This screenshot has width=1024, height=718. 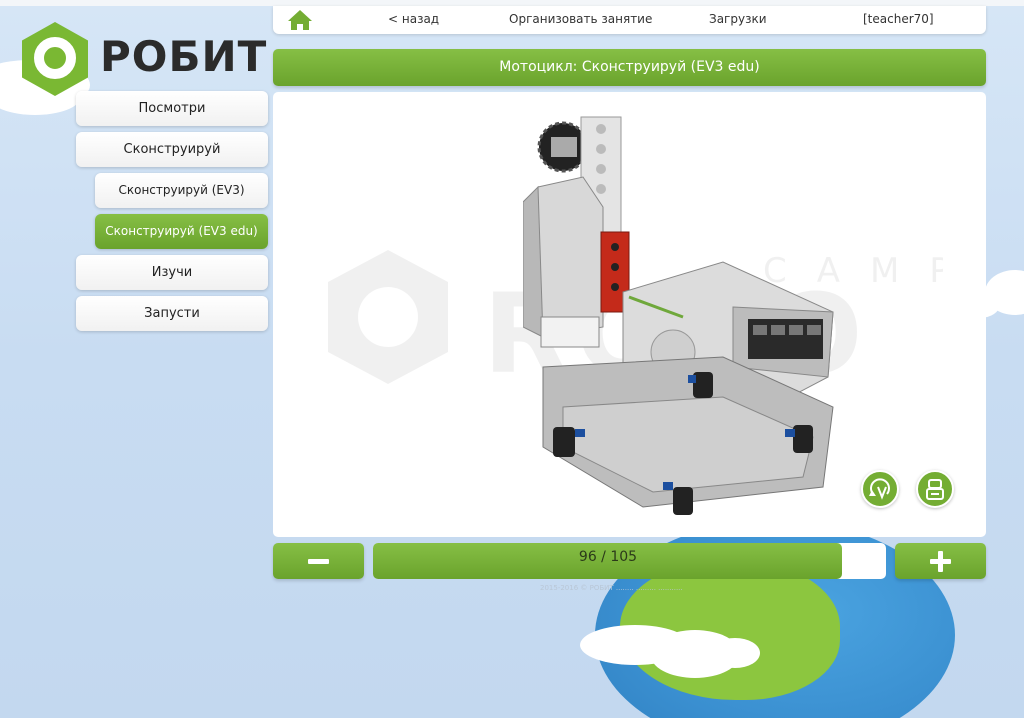 What do you see at coordinates (898, 19) in the screenshot?
I see `user-account-link: [teacher70]` at bounding box center [898, 19].